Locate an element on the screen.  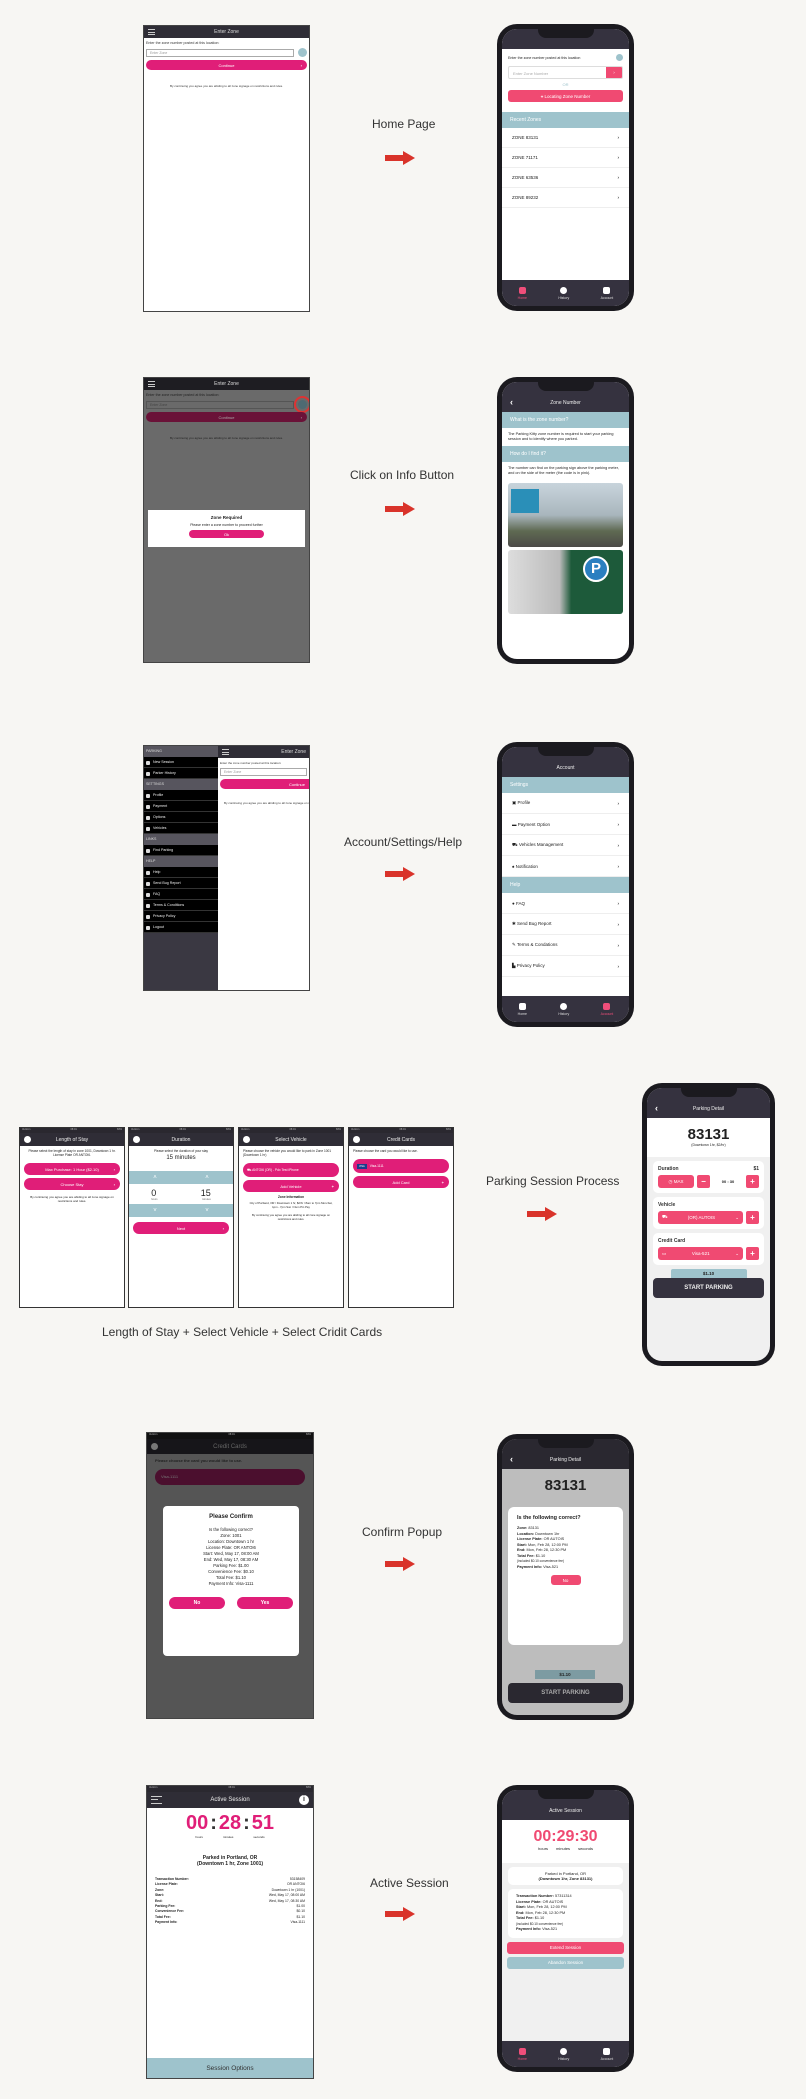
drawer-item: Privacy Policy is located at coordinates (181, 916).